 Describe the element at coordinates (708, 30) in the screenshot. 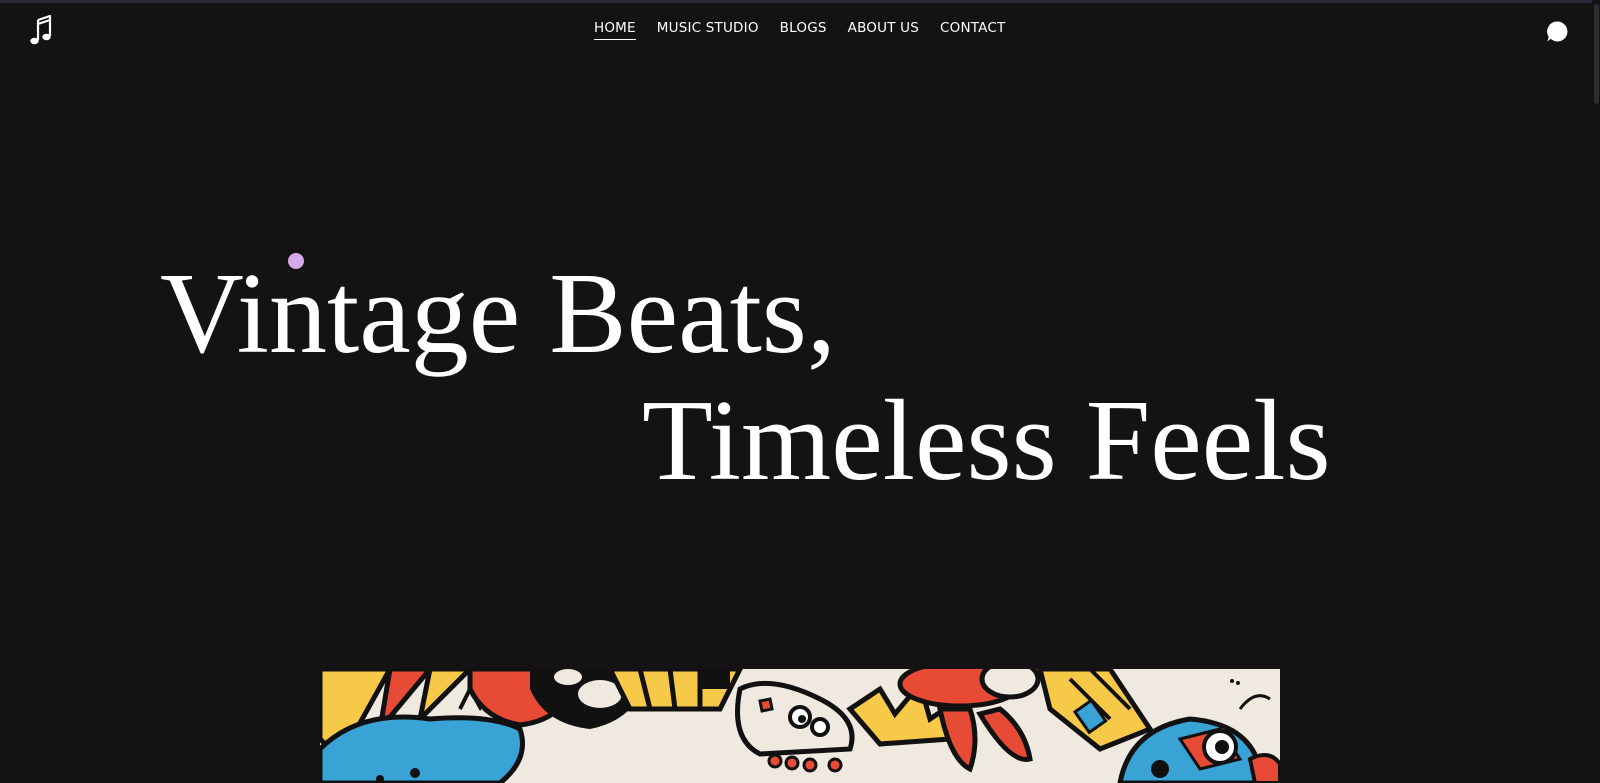

I see `nav-music-studio: MUSIC STUDIO` at that location.